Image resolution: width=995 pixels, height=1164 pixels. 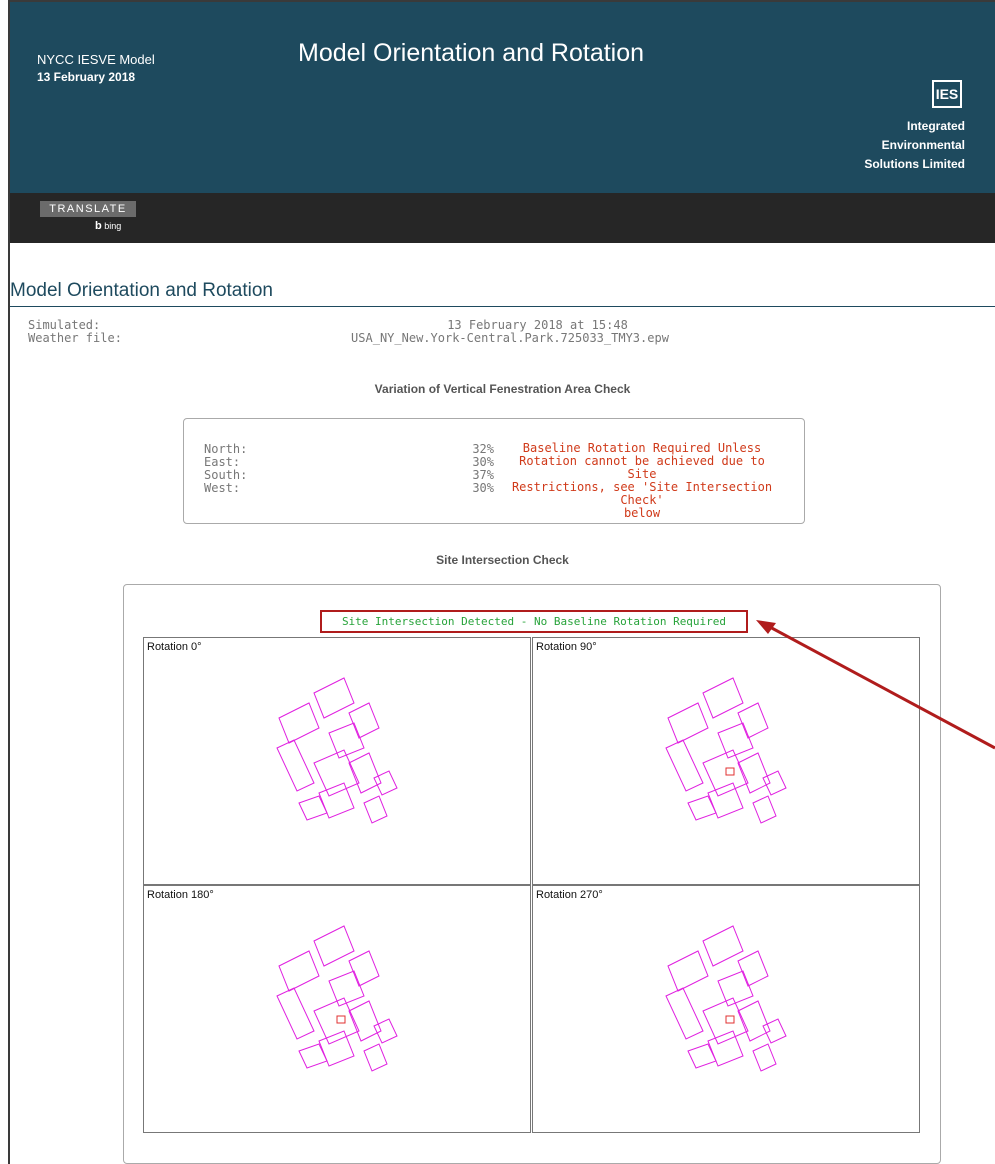 I want to click on callout-arrow, so click(x=875, y=685).